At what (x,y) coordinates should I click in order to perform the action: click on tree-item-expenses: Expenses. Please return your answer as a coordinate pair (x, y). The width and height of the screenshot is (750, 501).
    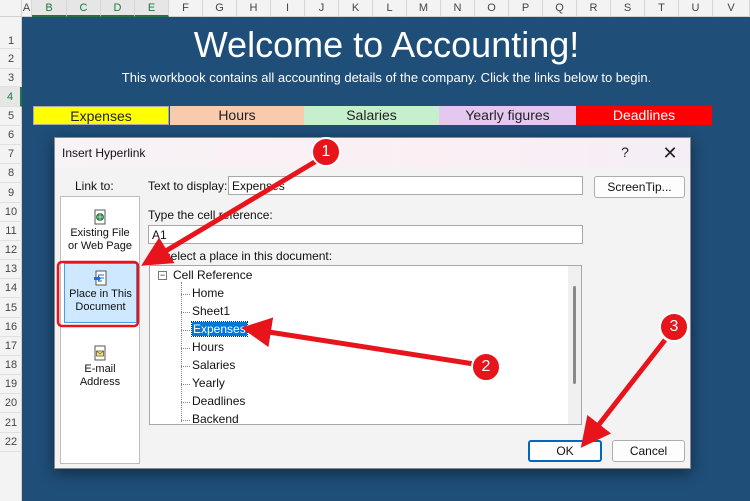
    Looking at the image, I should click on (219, 329).